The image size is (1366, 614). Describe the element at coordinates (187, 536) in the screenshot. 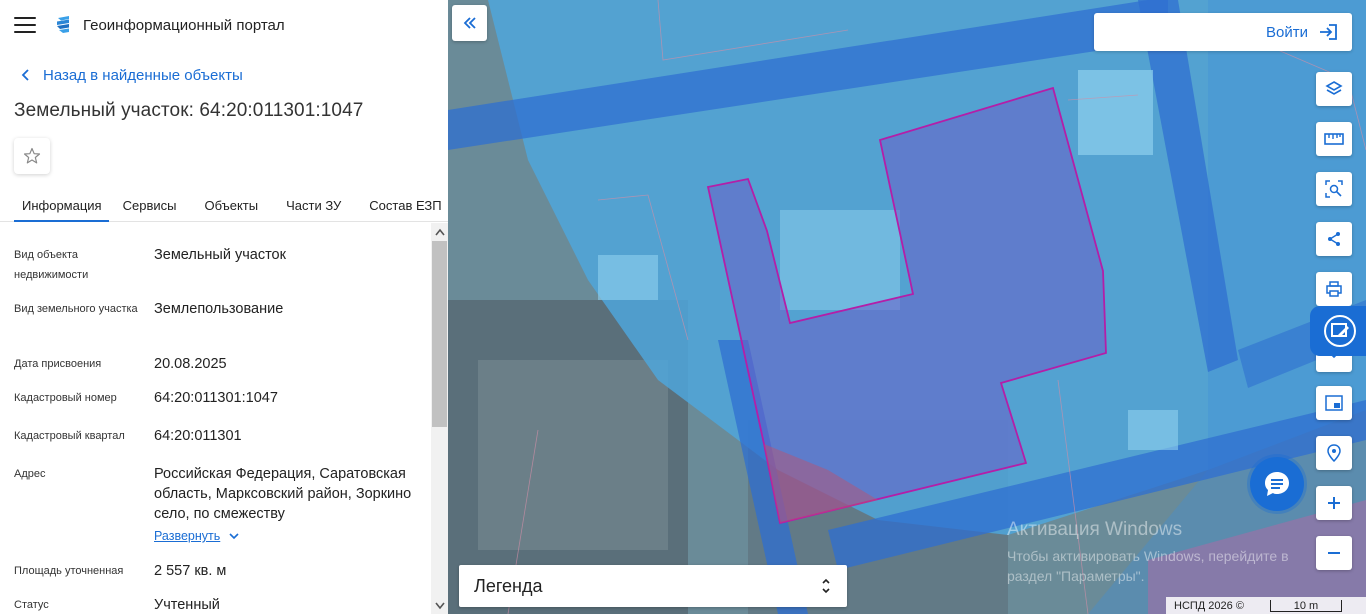

I see `expand-label: Развернуть` at that location.